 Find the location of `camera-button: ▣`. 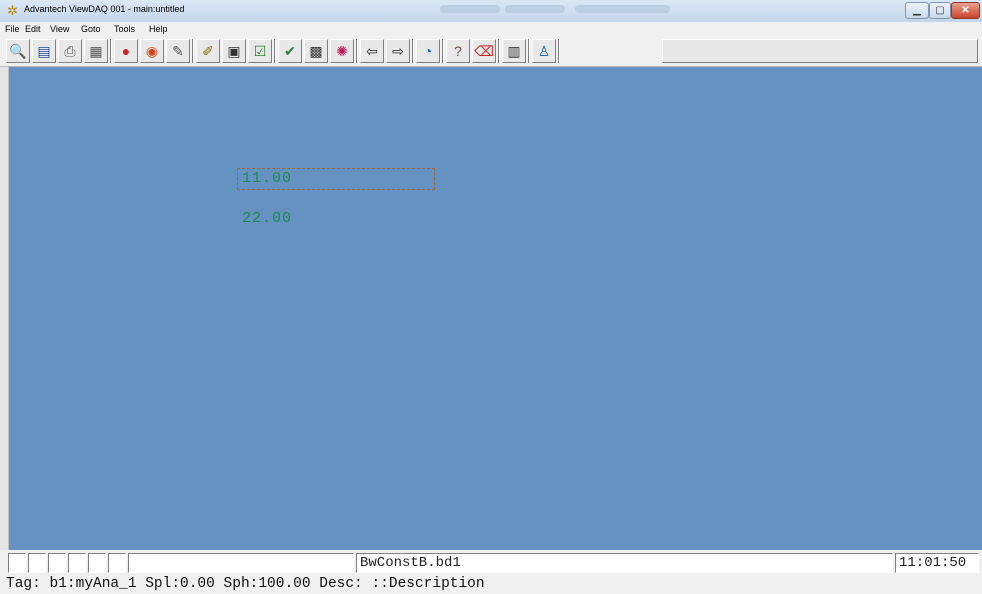

camera-button: ▣ is located at coordinates (234, 51).